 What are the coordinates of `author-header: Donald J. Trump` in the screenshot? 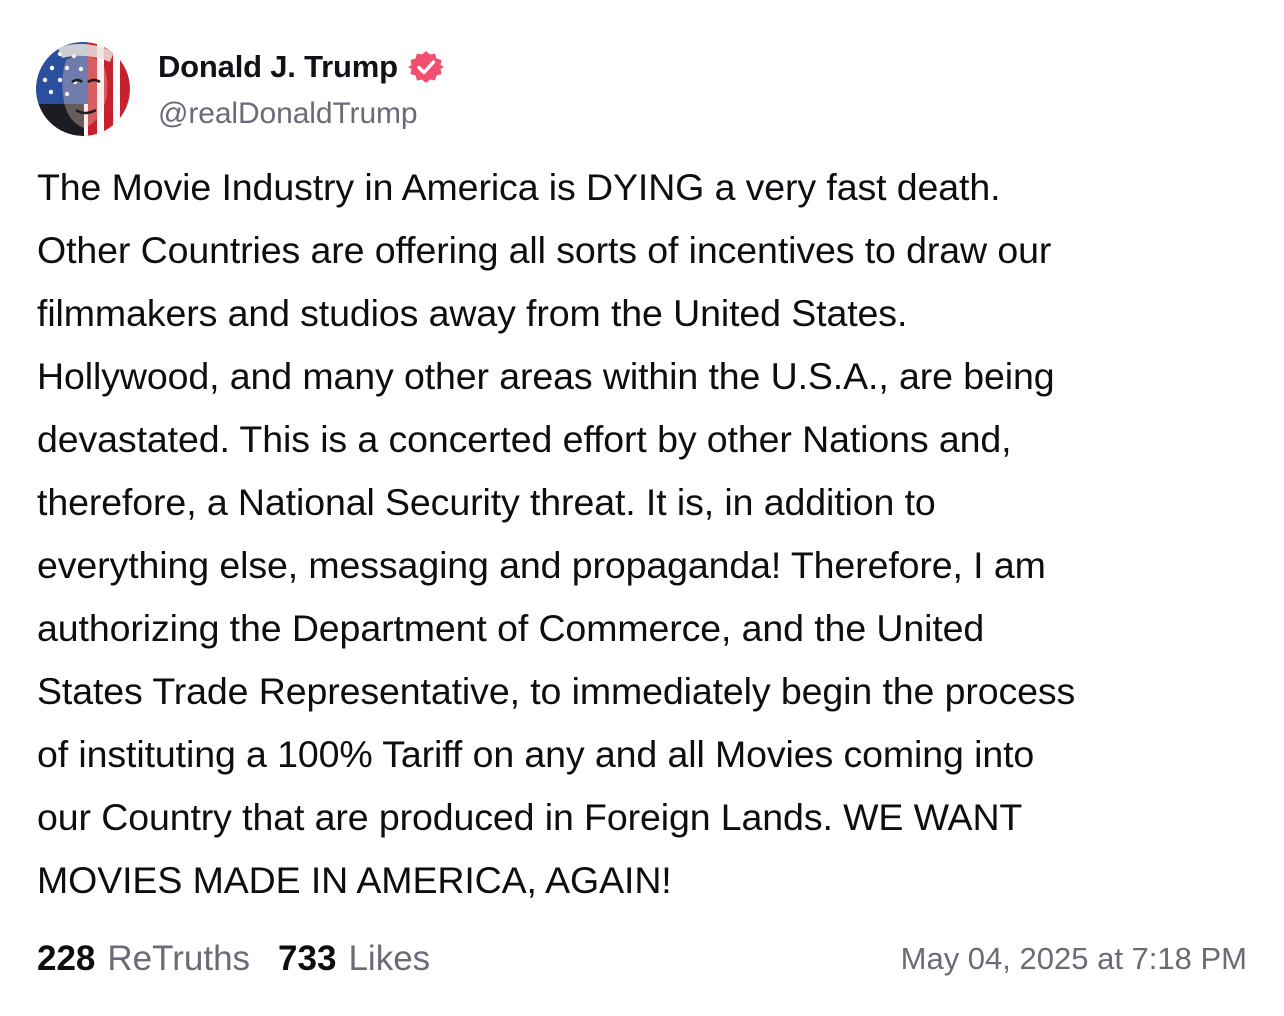 It's located at (301, 67).